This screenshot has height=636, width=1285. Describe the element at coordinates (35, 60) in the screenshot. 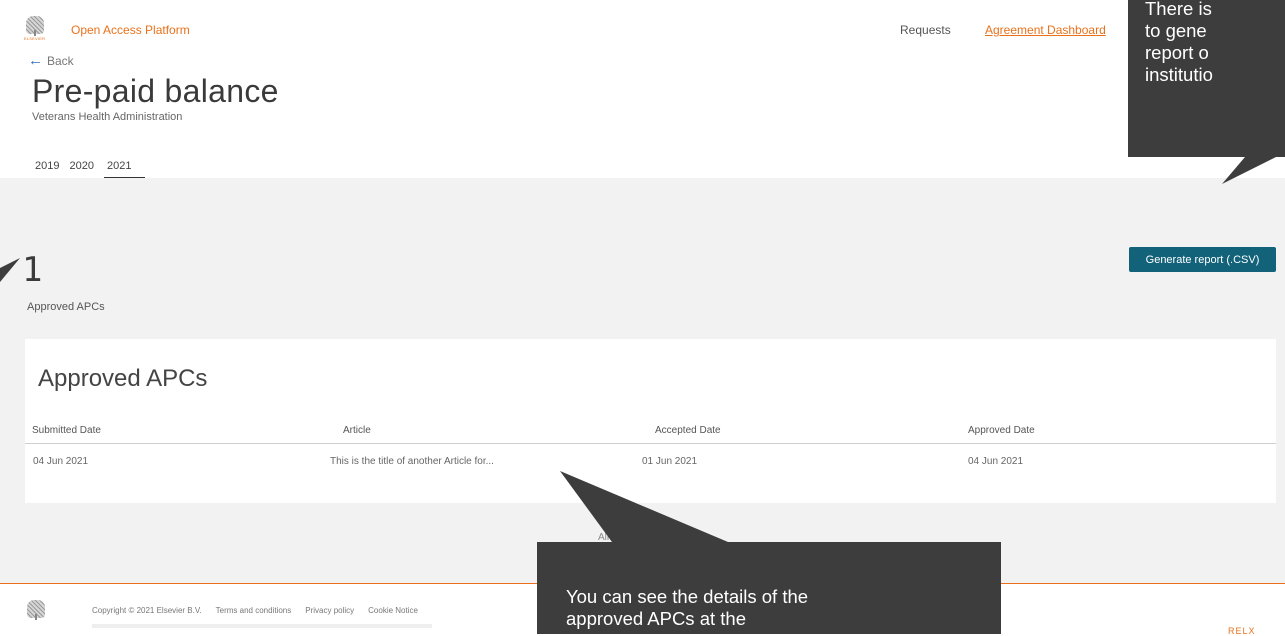

I see `arrow-left-icon: ←` at that location.